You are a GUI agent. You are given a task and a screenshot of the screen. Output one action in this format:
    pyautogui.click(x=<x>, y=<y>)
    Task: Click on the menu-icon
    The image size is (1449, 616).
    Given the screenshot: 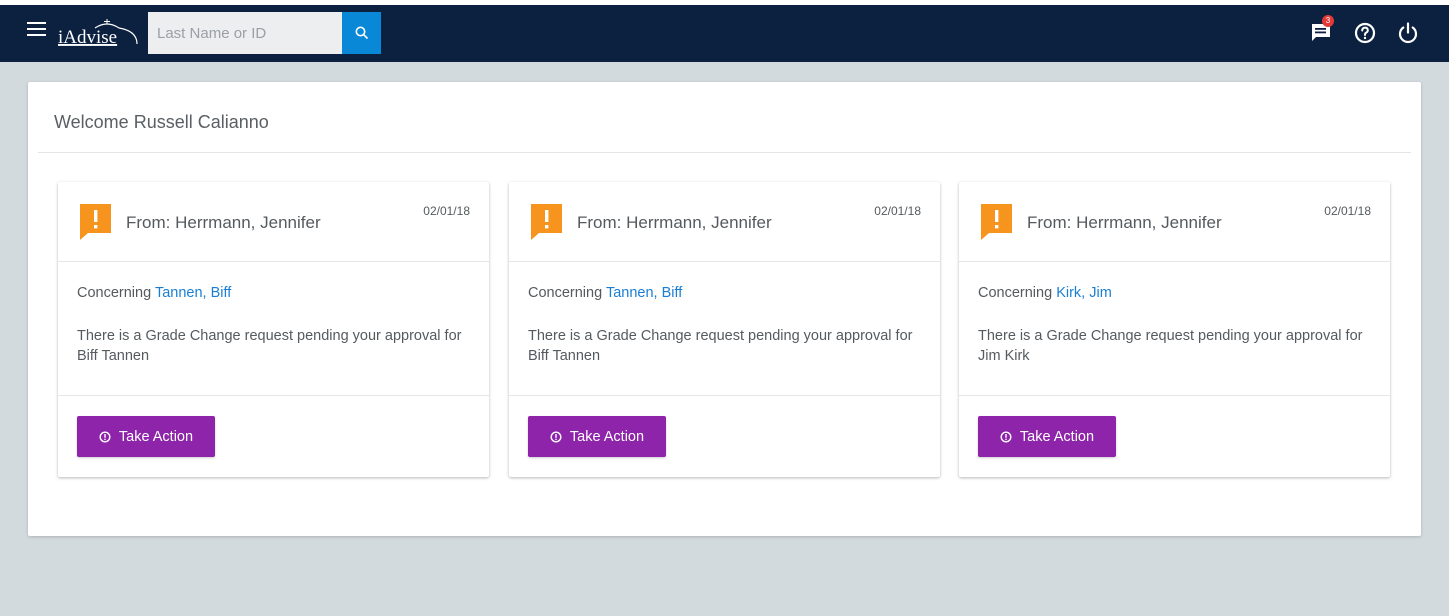 What is the action you would take?
    pyautogui.click(x=36, y=30)
    